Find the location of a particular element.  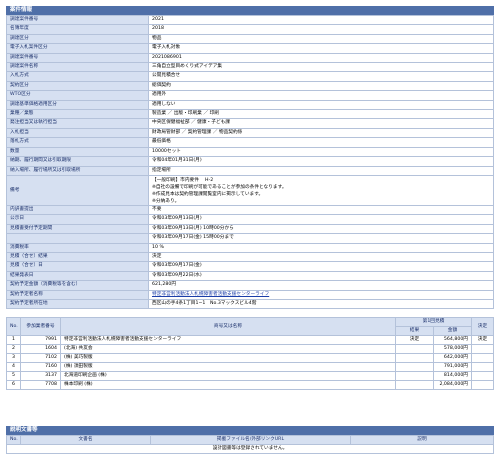

info-label: 見積（合せ）結果 is located at coordinates (77, 257).